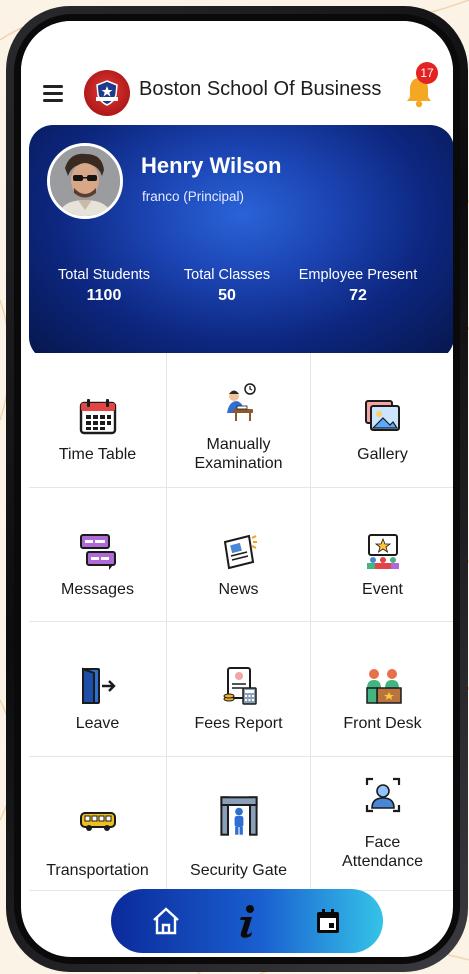 The image size is (469, 974). I want to click on menu-item-transportation: Transportation, so click(98, 823).